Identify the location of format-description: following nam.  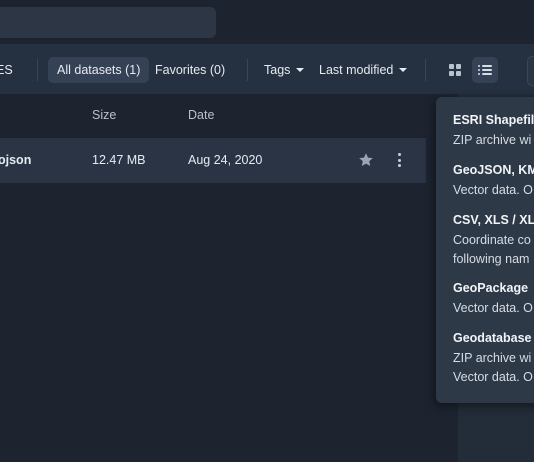
(491, 259).